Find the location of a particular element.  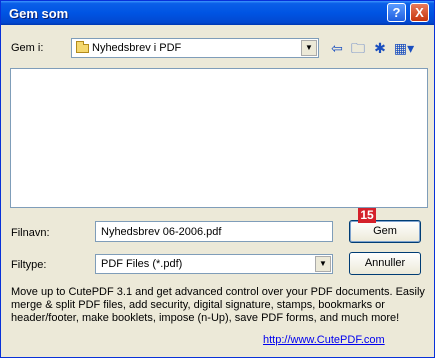

save-in-dropdown: Nyhedsbrev i PDF ▼ is located at coordinates (195, 48).